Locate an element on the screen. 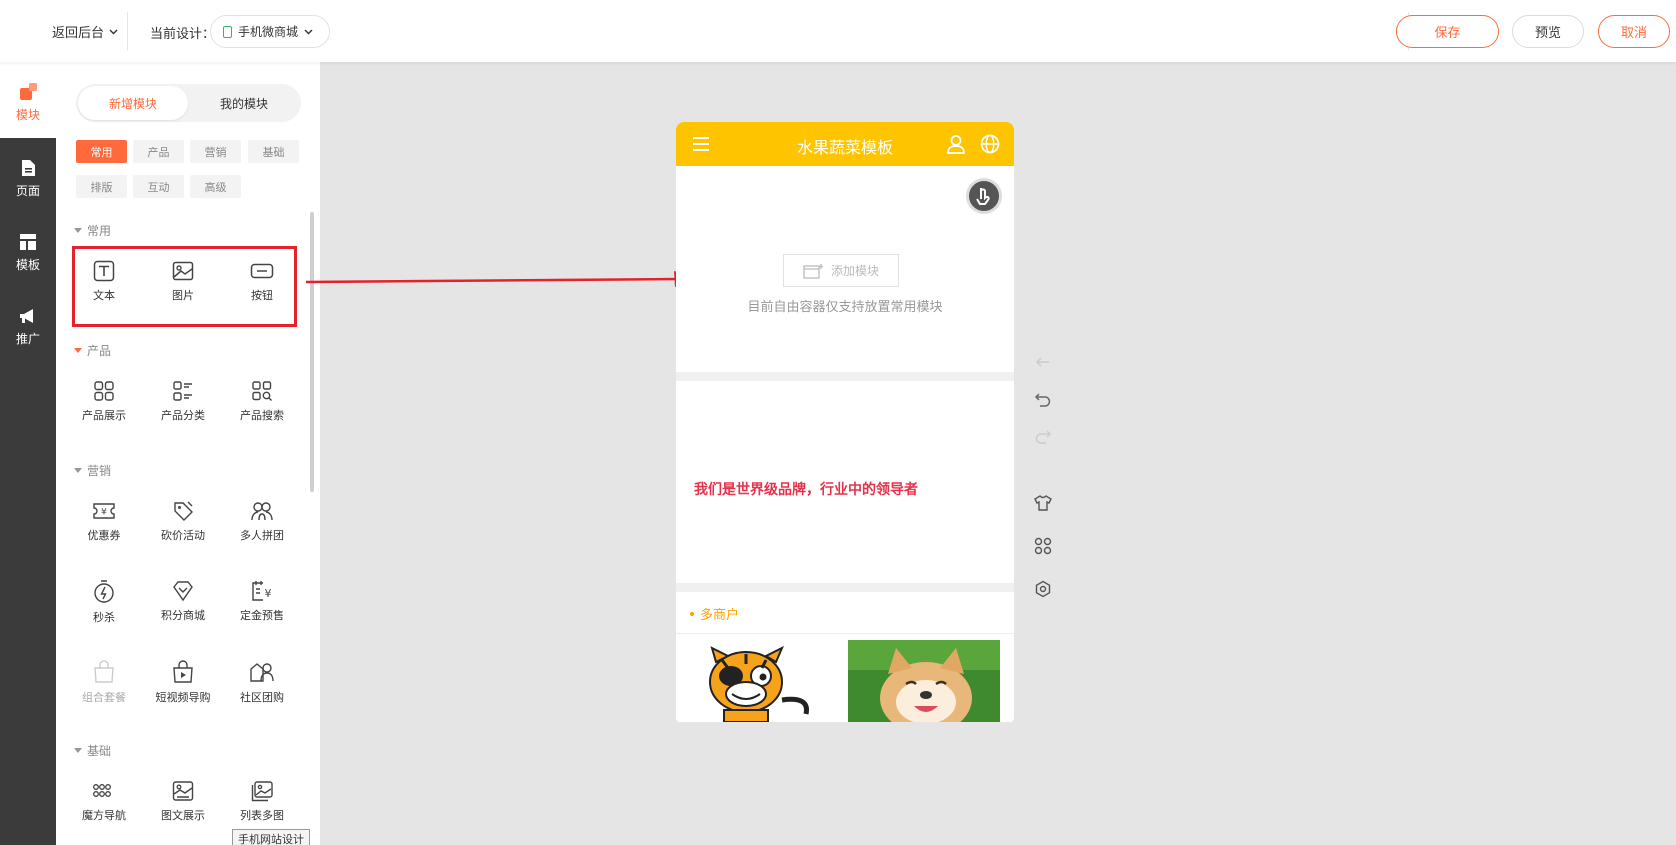 This screenshot has width=1676, height=845. module-product-display: 产品展示 is located at coordinates (104, 401).